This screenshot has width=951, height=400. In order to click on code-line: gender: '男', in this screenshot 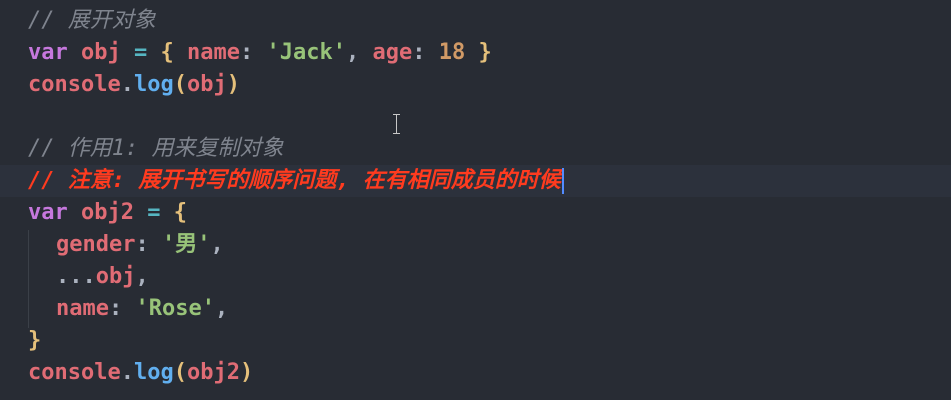, I will do `click(126, 245)`.